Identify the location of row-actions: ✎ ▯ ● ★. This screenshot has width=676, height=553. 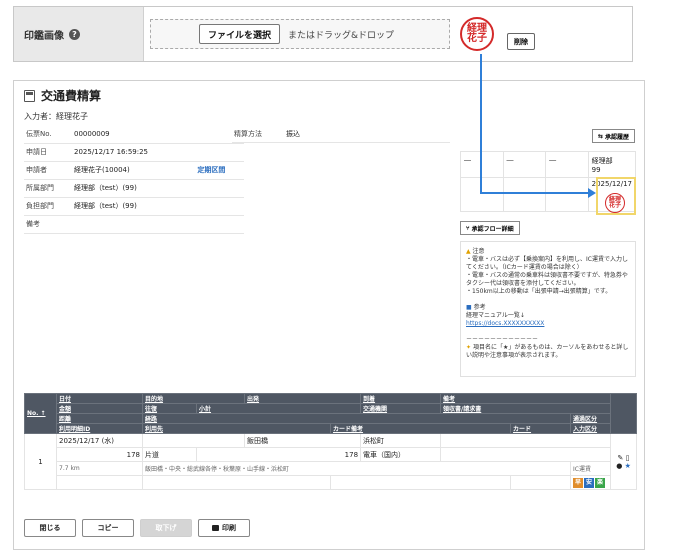
(624, 461).